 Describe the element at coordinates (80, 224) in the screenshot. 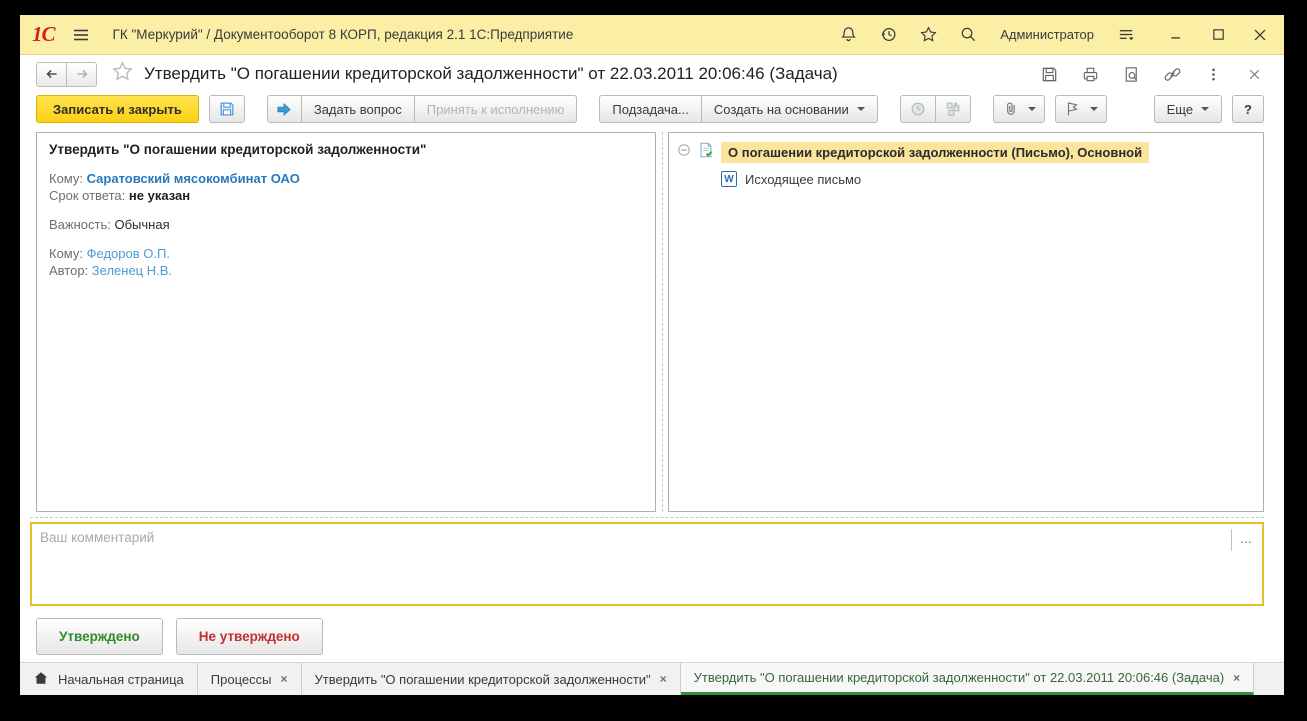

I see `importance-label: Важность:` at that location.